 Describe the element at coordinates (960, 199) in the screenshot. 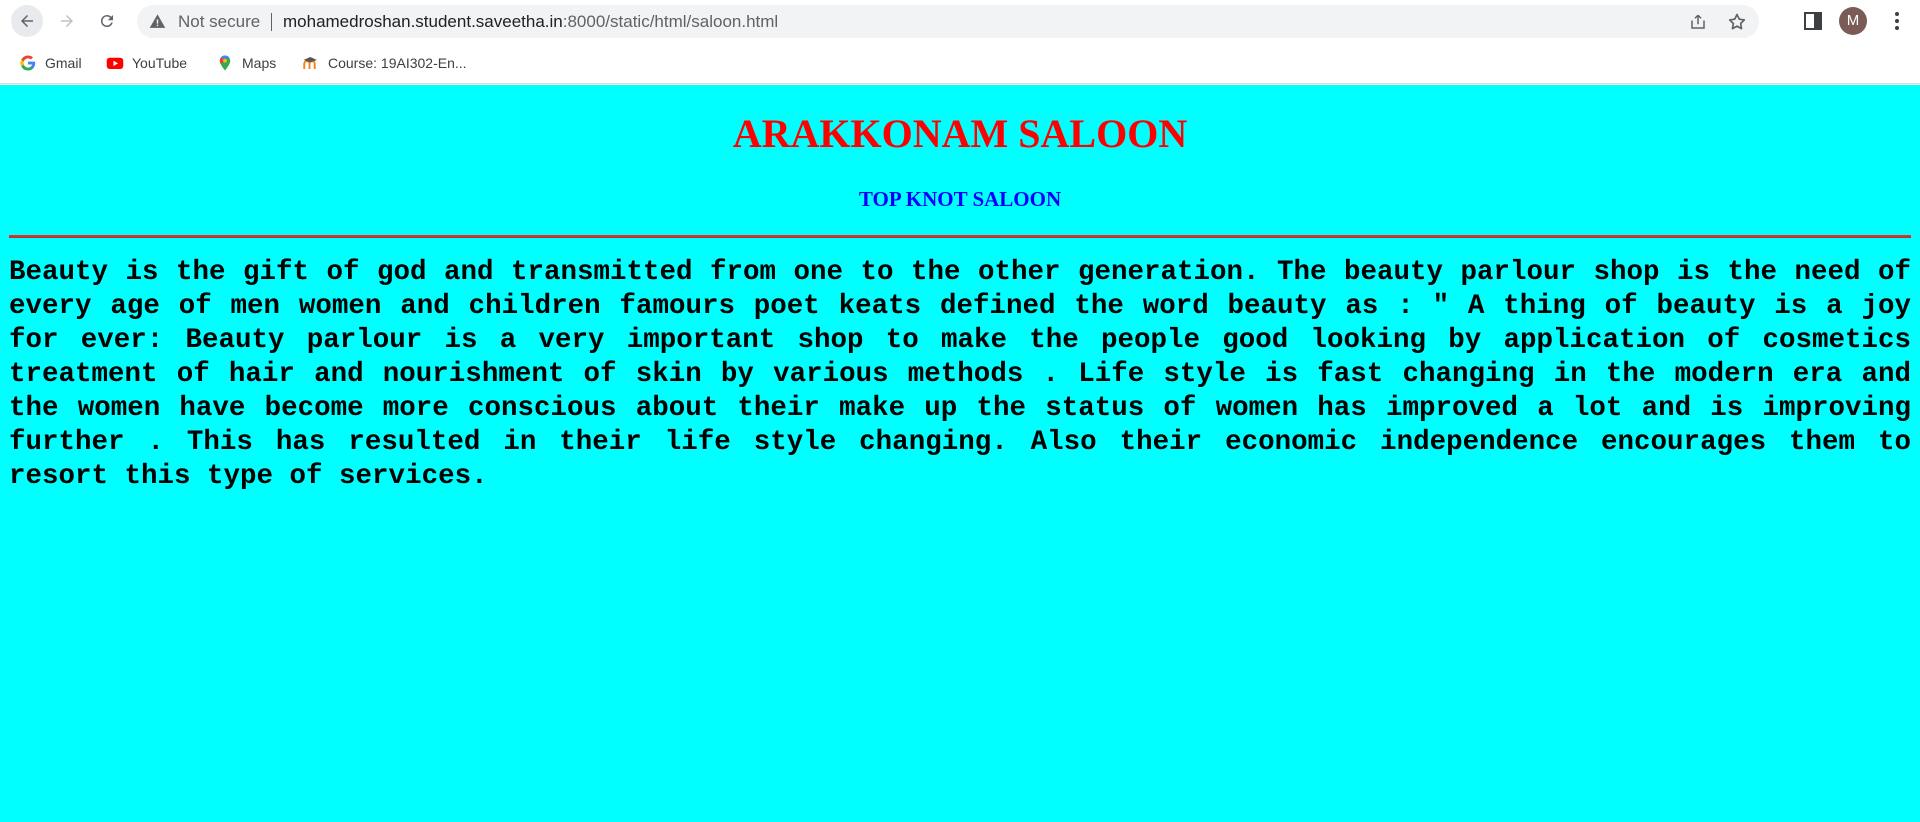

I see `site-subtitle: TOP KNOT SALOON` at that location.